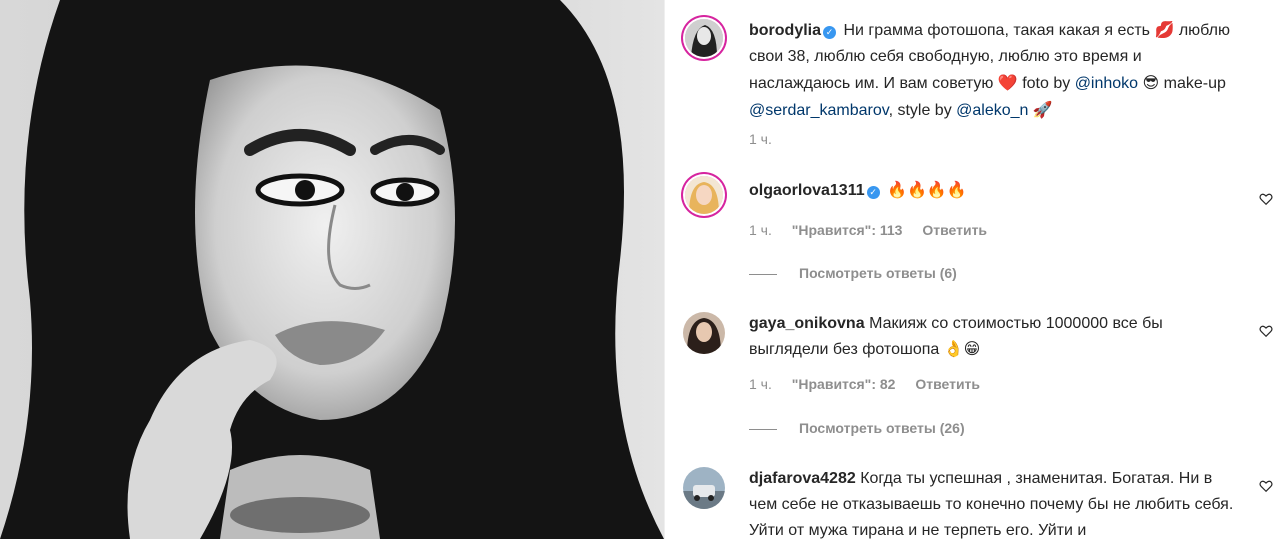 The width and height of the screenshot is (1273, 539). I want to click on caption-emoji: 😎, so click(1151, 82).